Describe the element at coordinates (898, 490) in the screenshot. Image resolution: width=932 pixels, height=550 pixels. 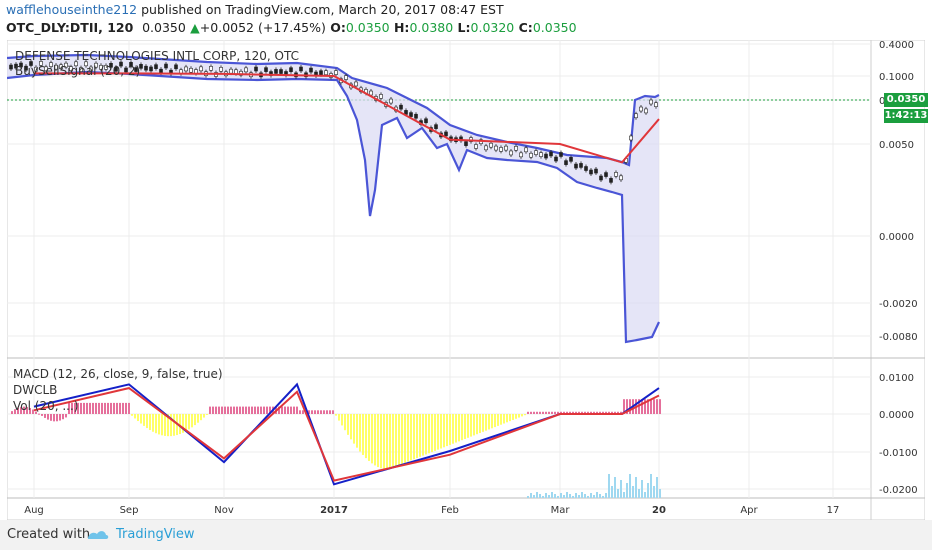
I see `macd-tick-label: -0.0200` at that location.